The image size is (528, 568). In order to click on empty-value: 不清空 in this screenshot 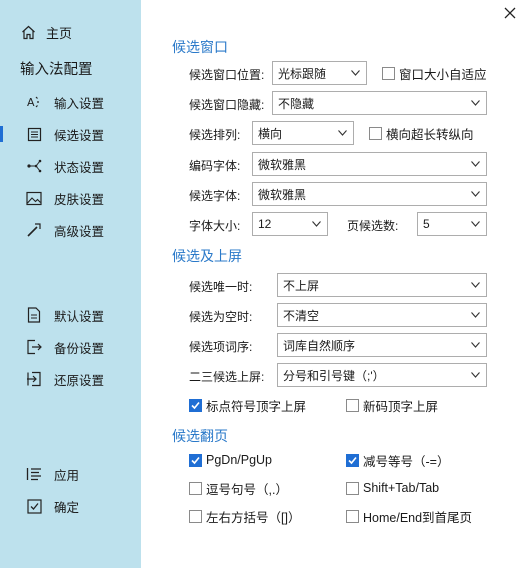, I will do `click(301, 315)`.